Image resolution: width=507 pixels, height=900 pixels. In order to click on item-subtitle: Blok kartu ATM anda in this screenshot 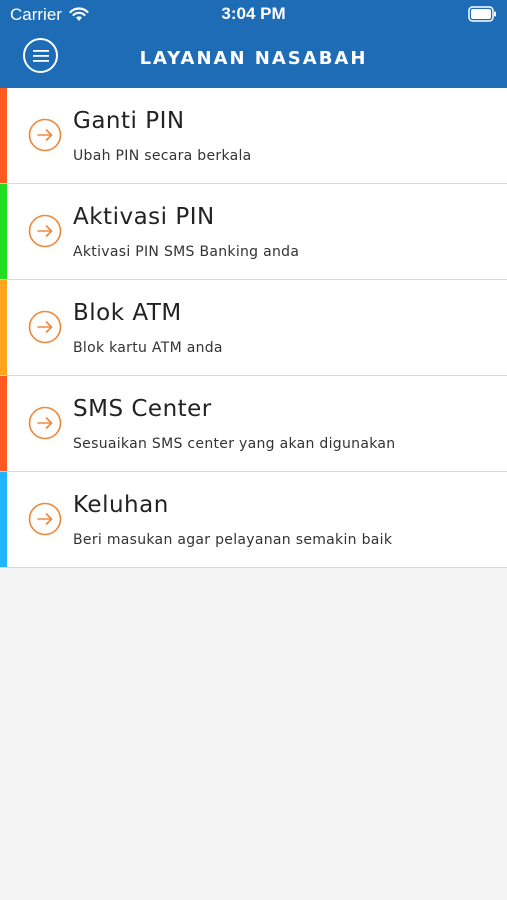, I will do `click(148, 348)`.